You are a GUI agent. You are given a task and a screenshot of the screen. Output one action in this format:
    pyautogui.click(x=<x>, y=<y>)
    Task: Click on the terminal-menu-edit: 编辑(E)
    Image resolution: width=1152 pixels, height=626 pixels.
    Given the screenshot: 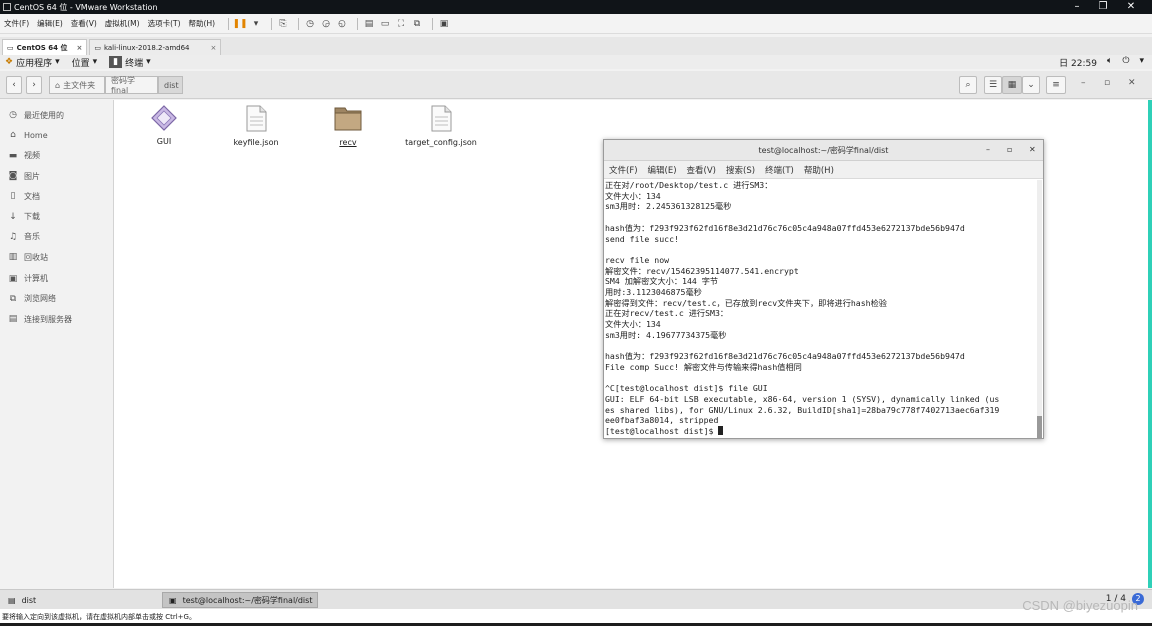 What is the action you would take?
    pyautogui.click(x=662, y=170)
    